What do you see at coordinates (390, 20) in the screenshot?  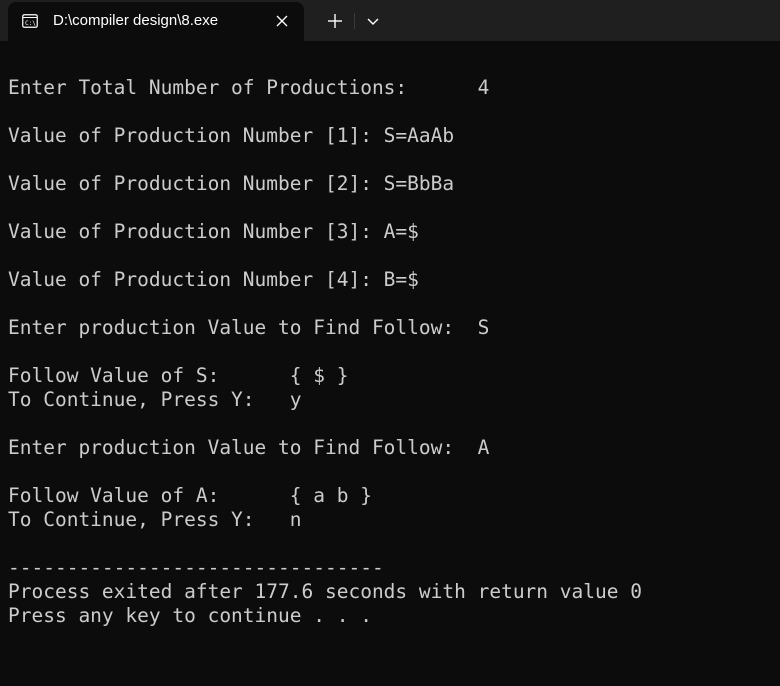 I see `title-bar: C:\ D:\compiler design\8.exe` at bounding box center [390, 20].